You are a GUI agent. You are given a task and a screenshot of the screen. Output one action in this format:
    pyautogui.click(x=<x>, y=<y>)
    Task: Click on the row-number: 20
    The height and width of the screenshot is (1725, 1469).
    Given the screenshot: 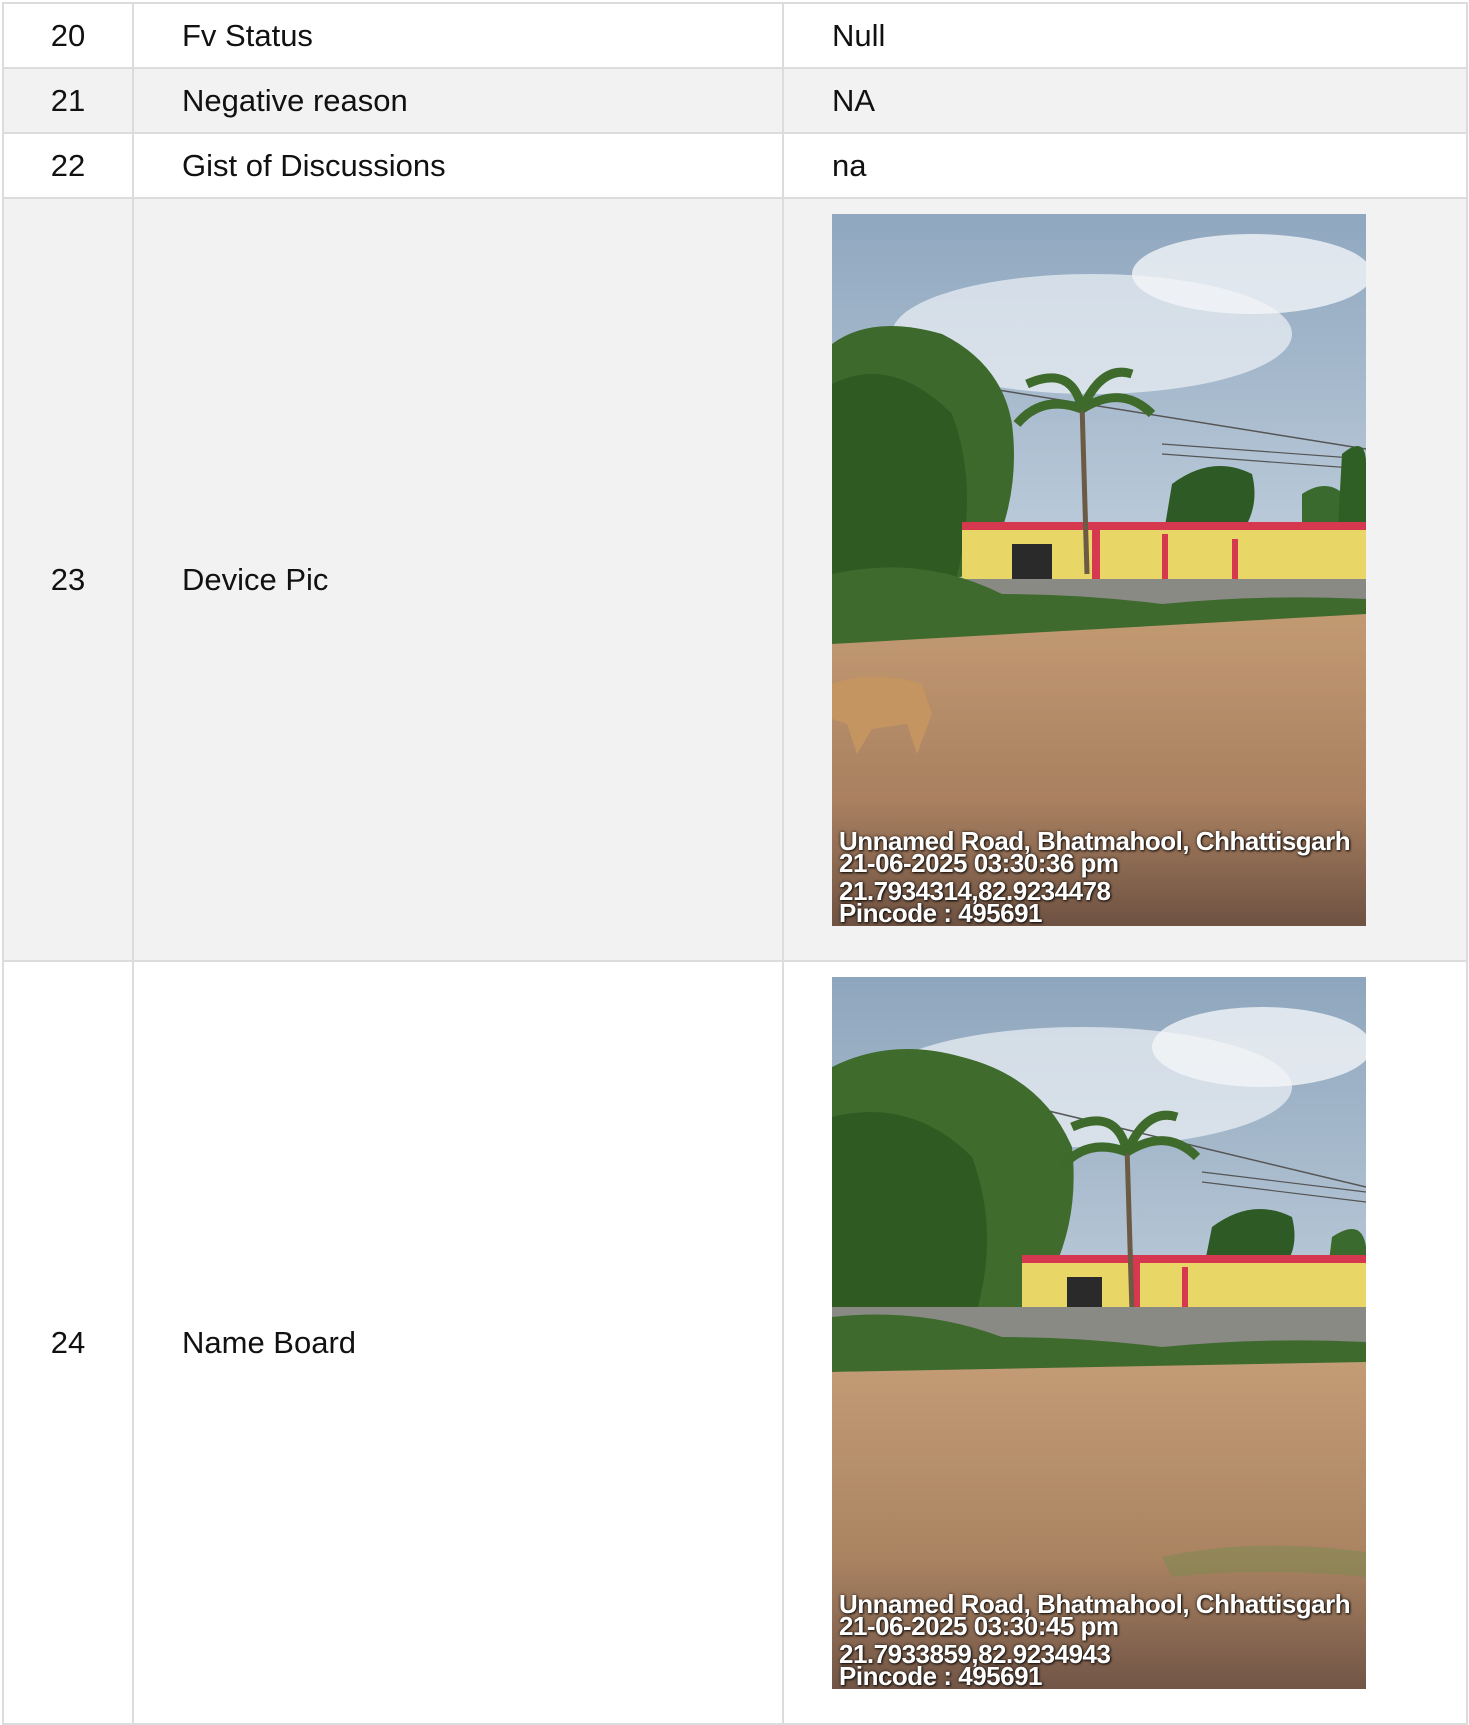 What is the action you would take?
    pyautogui.click(x=68, y=35)
    